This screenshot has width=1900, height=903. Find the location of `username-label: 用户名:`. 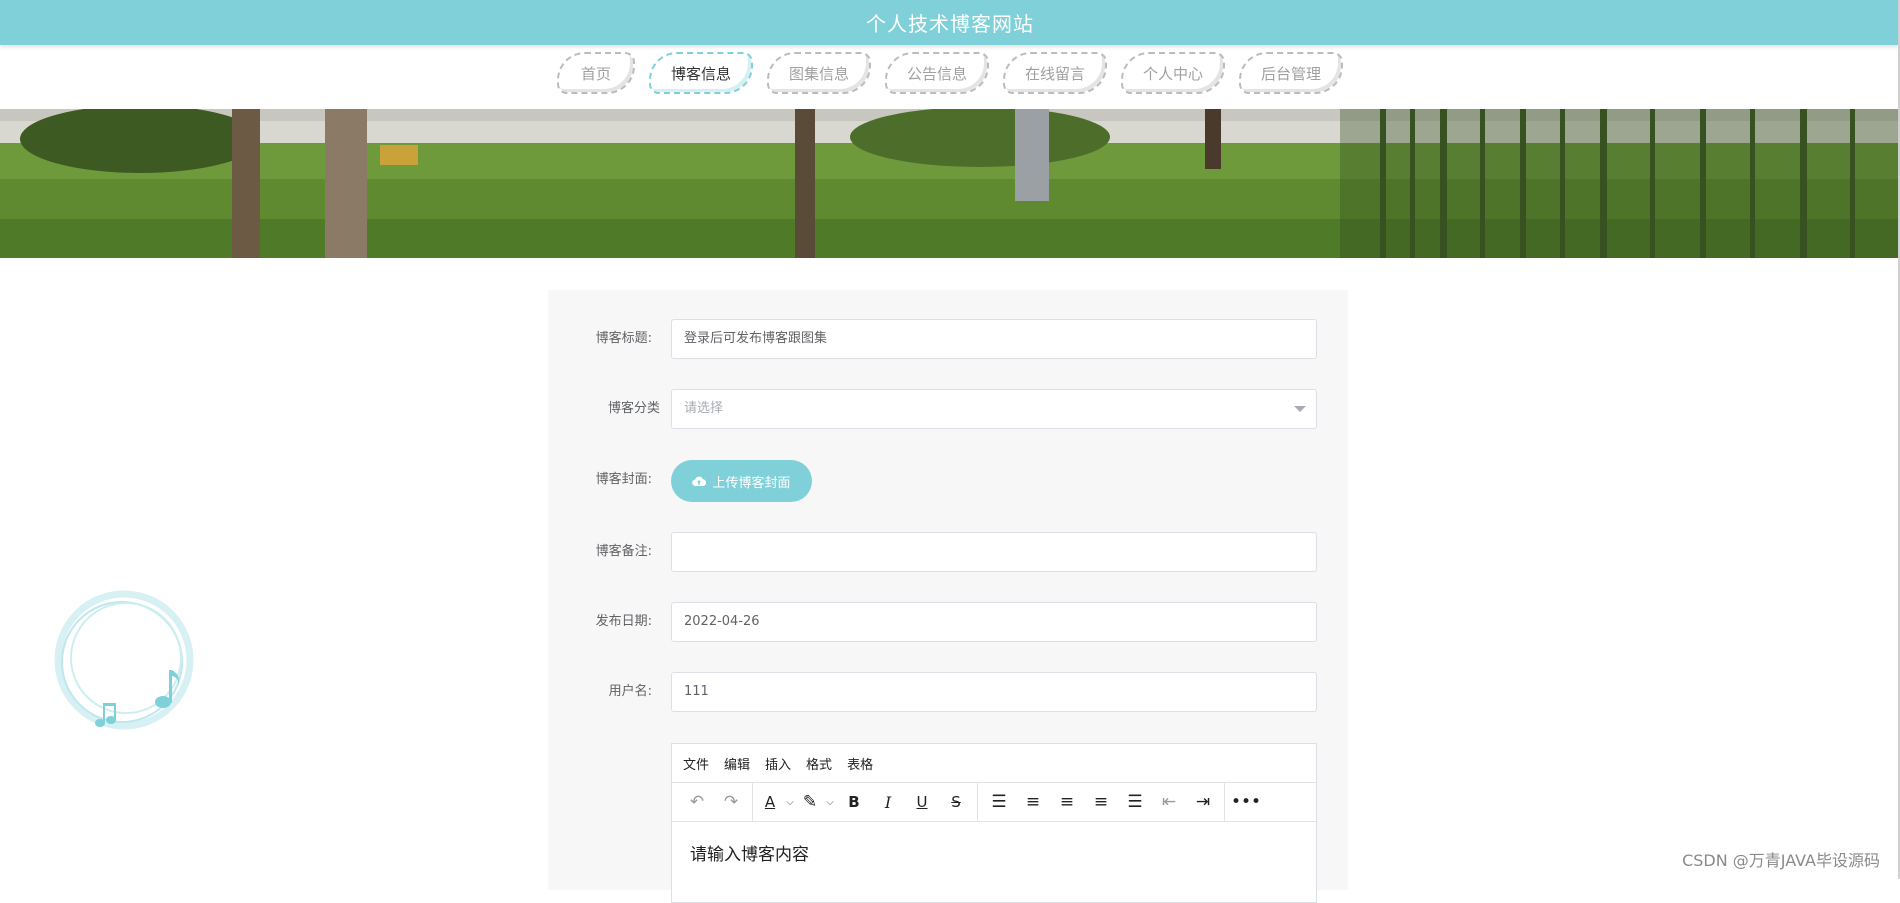

username-label: 用户名: is located at coordinates (630, 691).